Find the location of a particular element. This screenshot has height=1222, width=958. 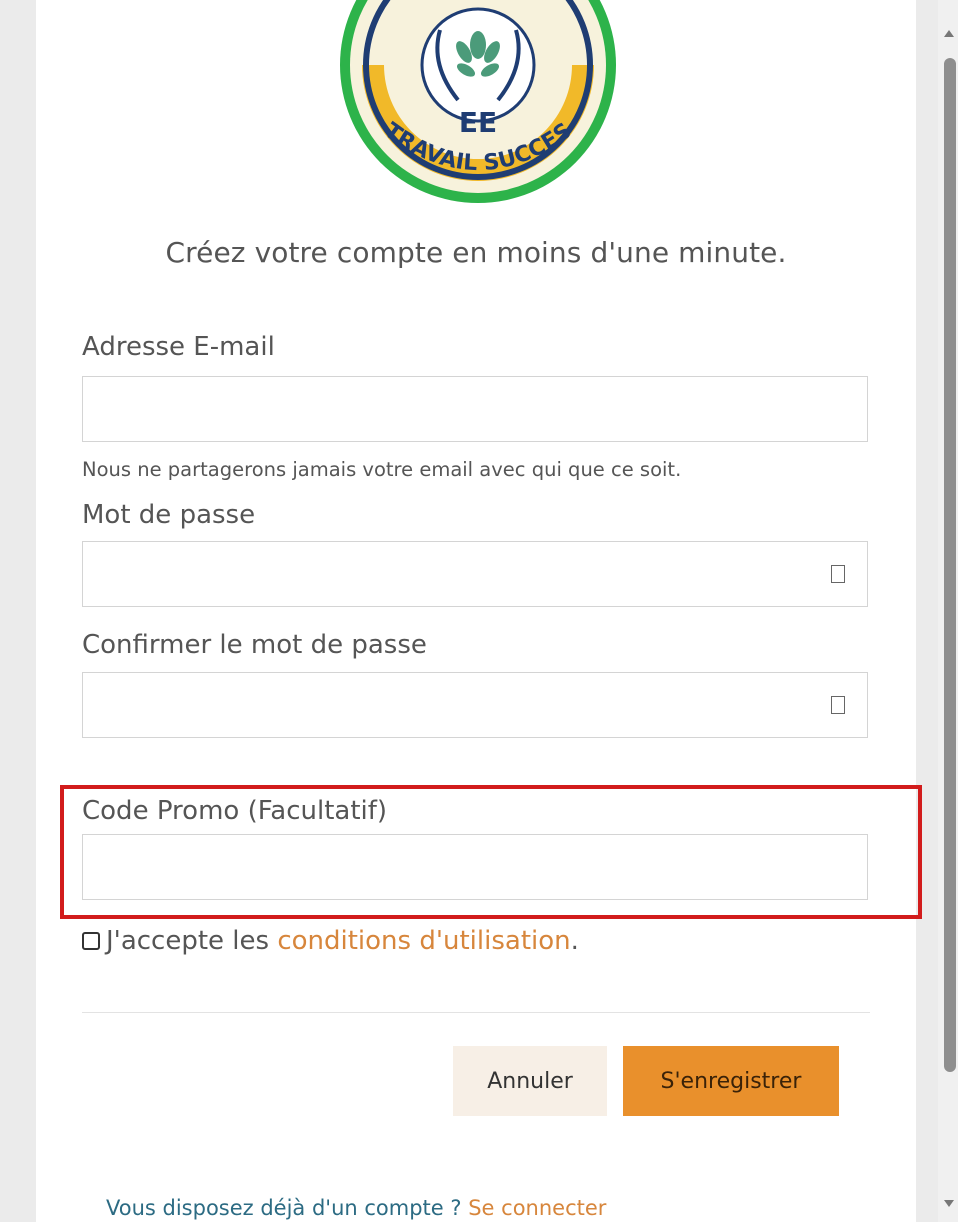

terms-suffix: . is located at coordinates (574, 941).